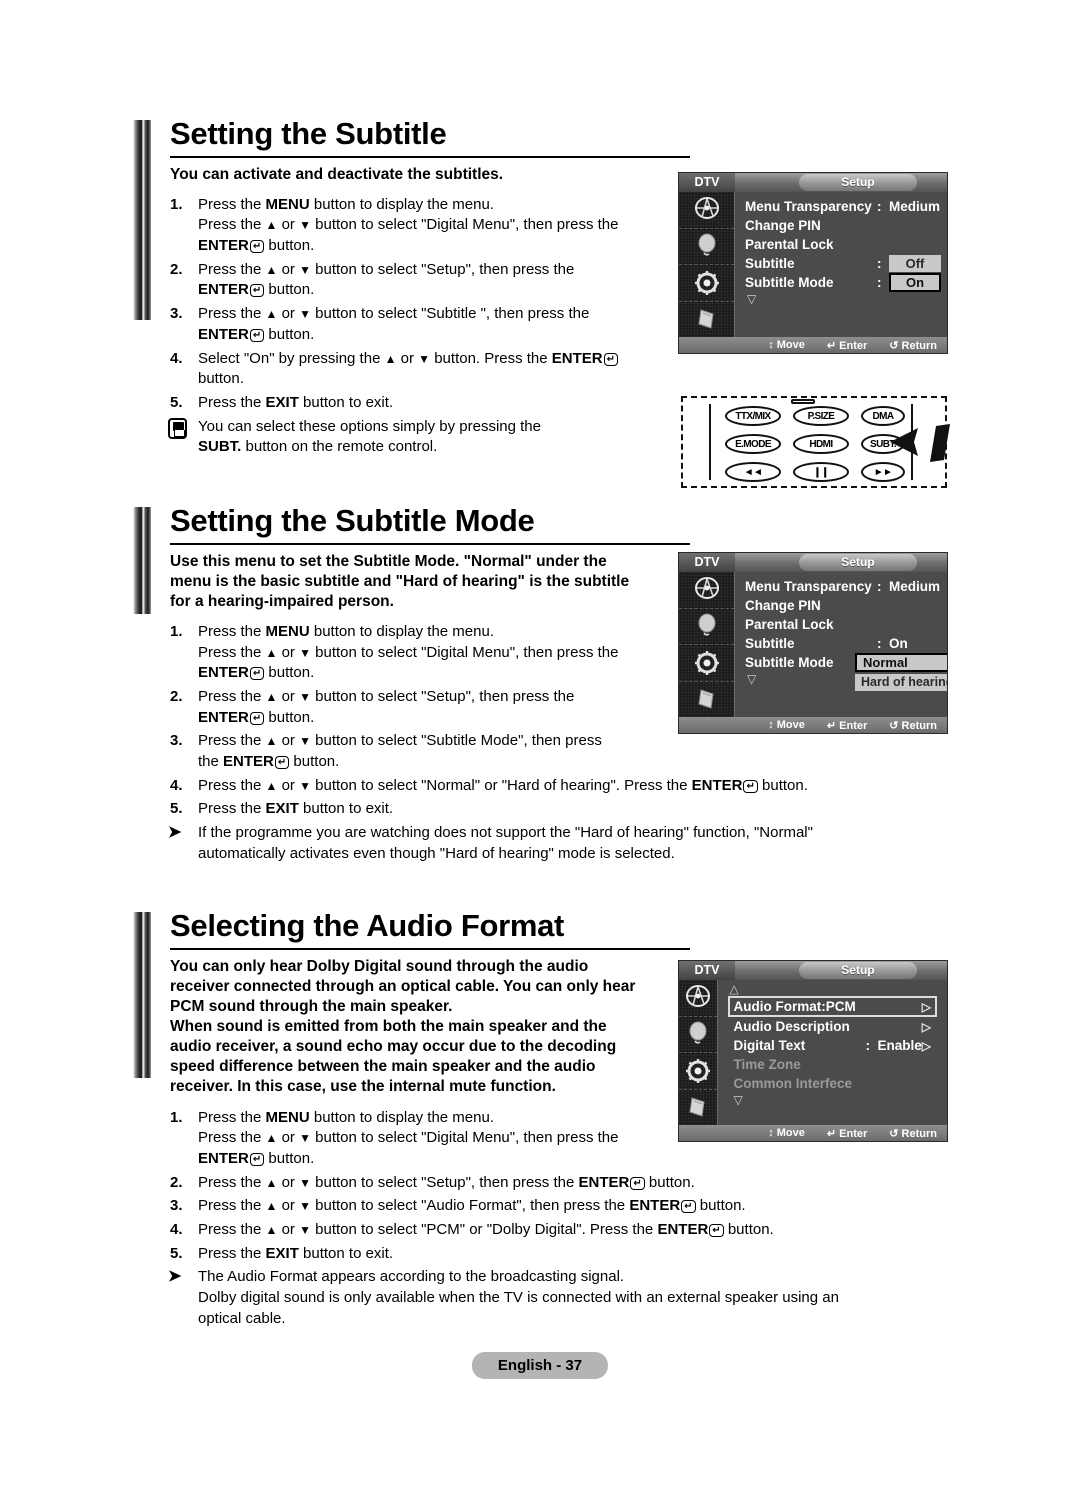 The width and height of the screenshot is (1080, 1486). What do you see at coordinates (176, 314) in the screenshot?
I see `step-number: 3.` at bounding box center [176, 314].